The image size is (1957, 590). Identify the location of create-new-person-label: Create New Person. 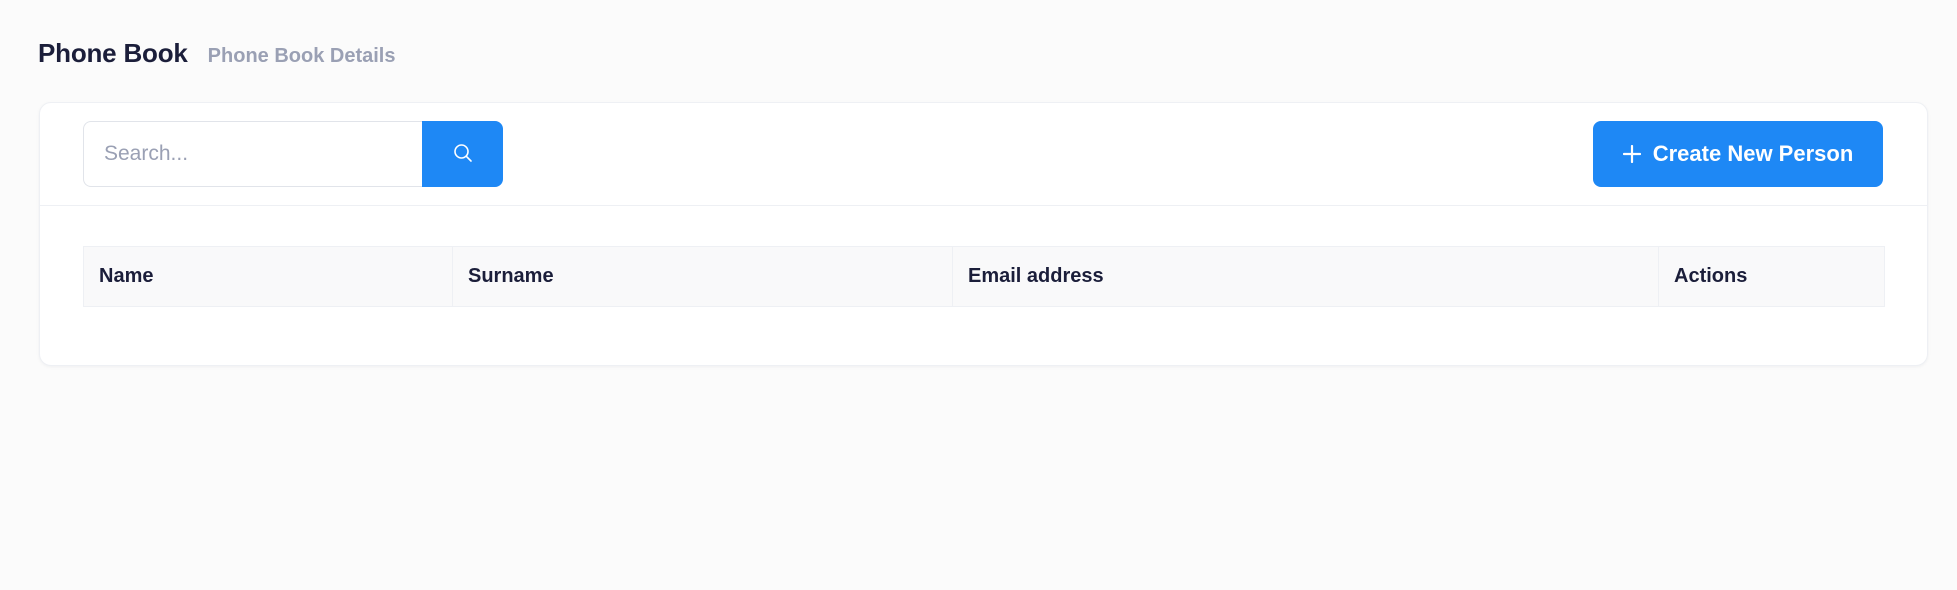
(1753, 153).